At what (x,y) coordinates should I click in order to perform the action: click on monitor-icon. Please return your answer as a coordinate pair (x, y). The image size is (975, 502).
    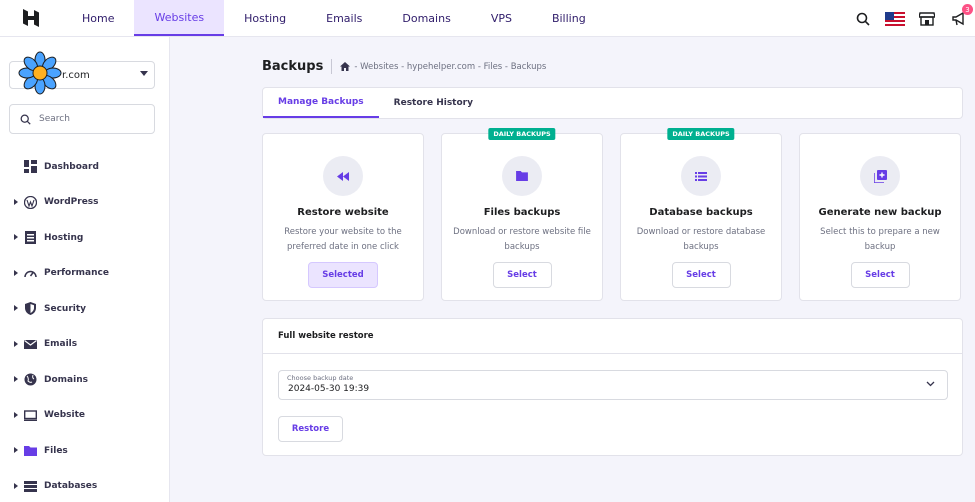
    Looking at the image, I should click on (30, 415).